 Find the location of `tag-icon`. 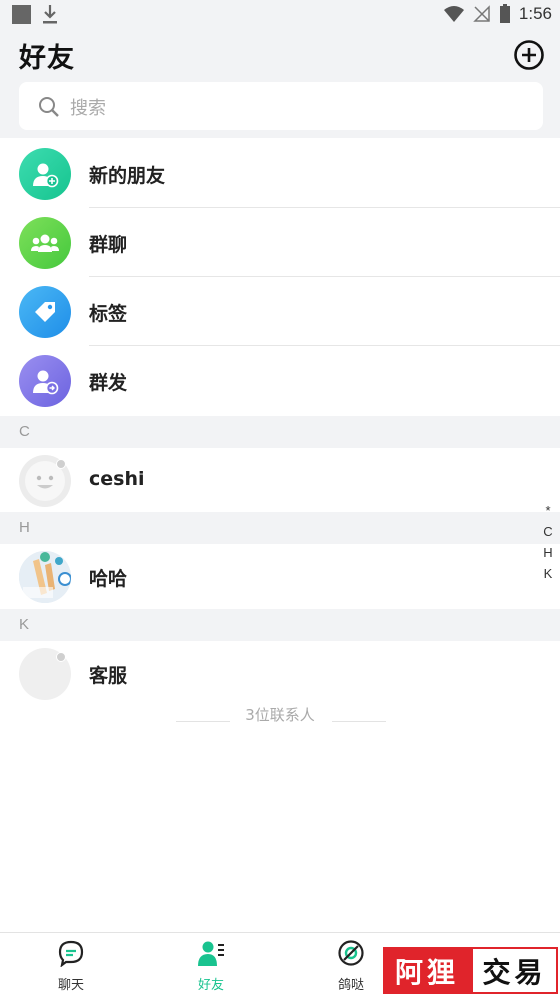

tag-icon is located at coordinates (45, 312).